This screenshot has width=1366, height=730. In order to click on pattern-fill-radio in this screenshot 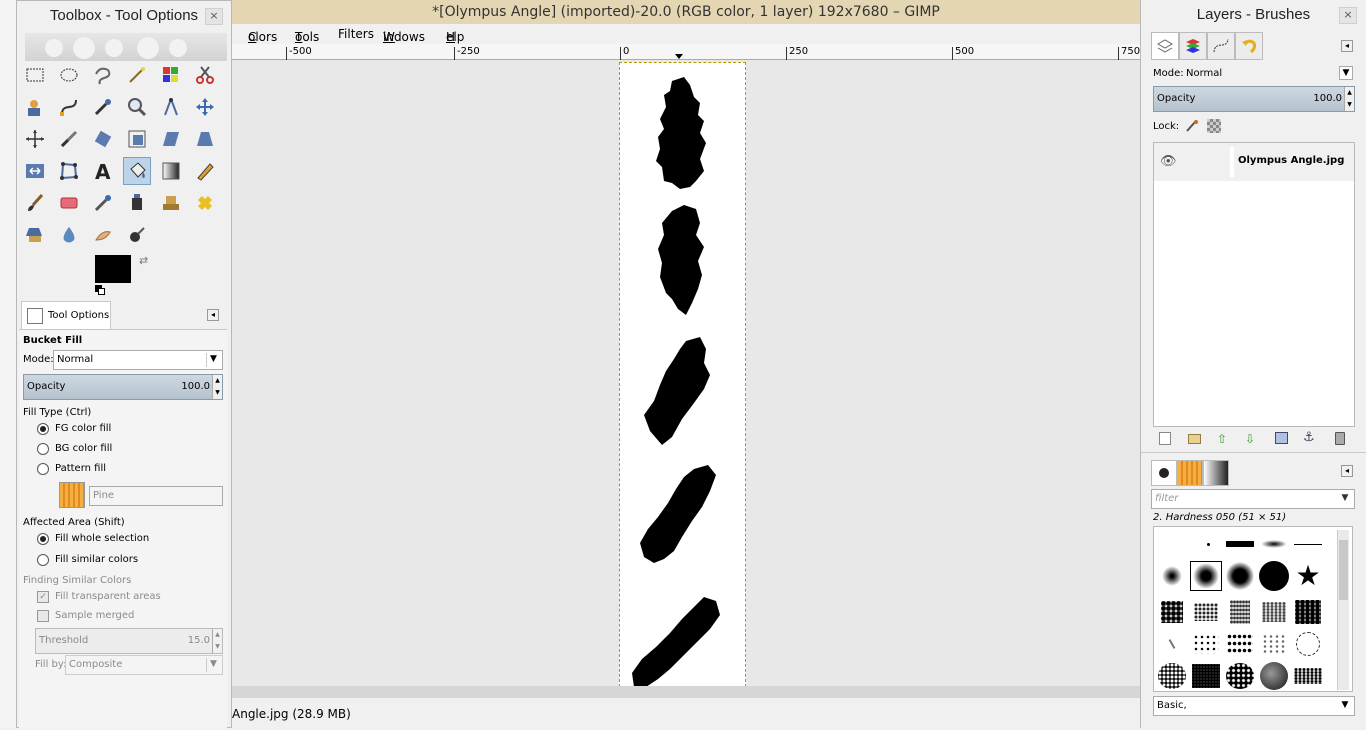, I will do `click(43, 469)`.